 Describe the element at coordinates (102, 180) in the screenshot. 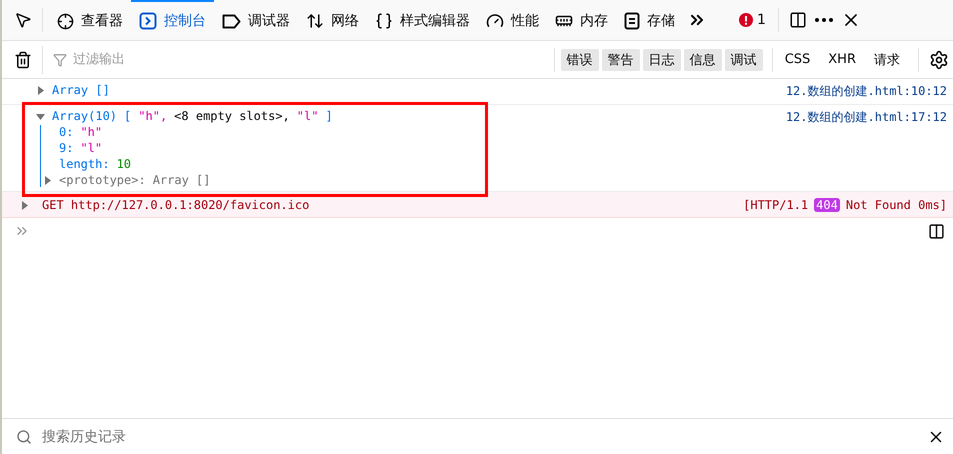

I see `property-key: <prototype>:` at that location.